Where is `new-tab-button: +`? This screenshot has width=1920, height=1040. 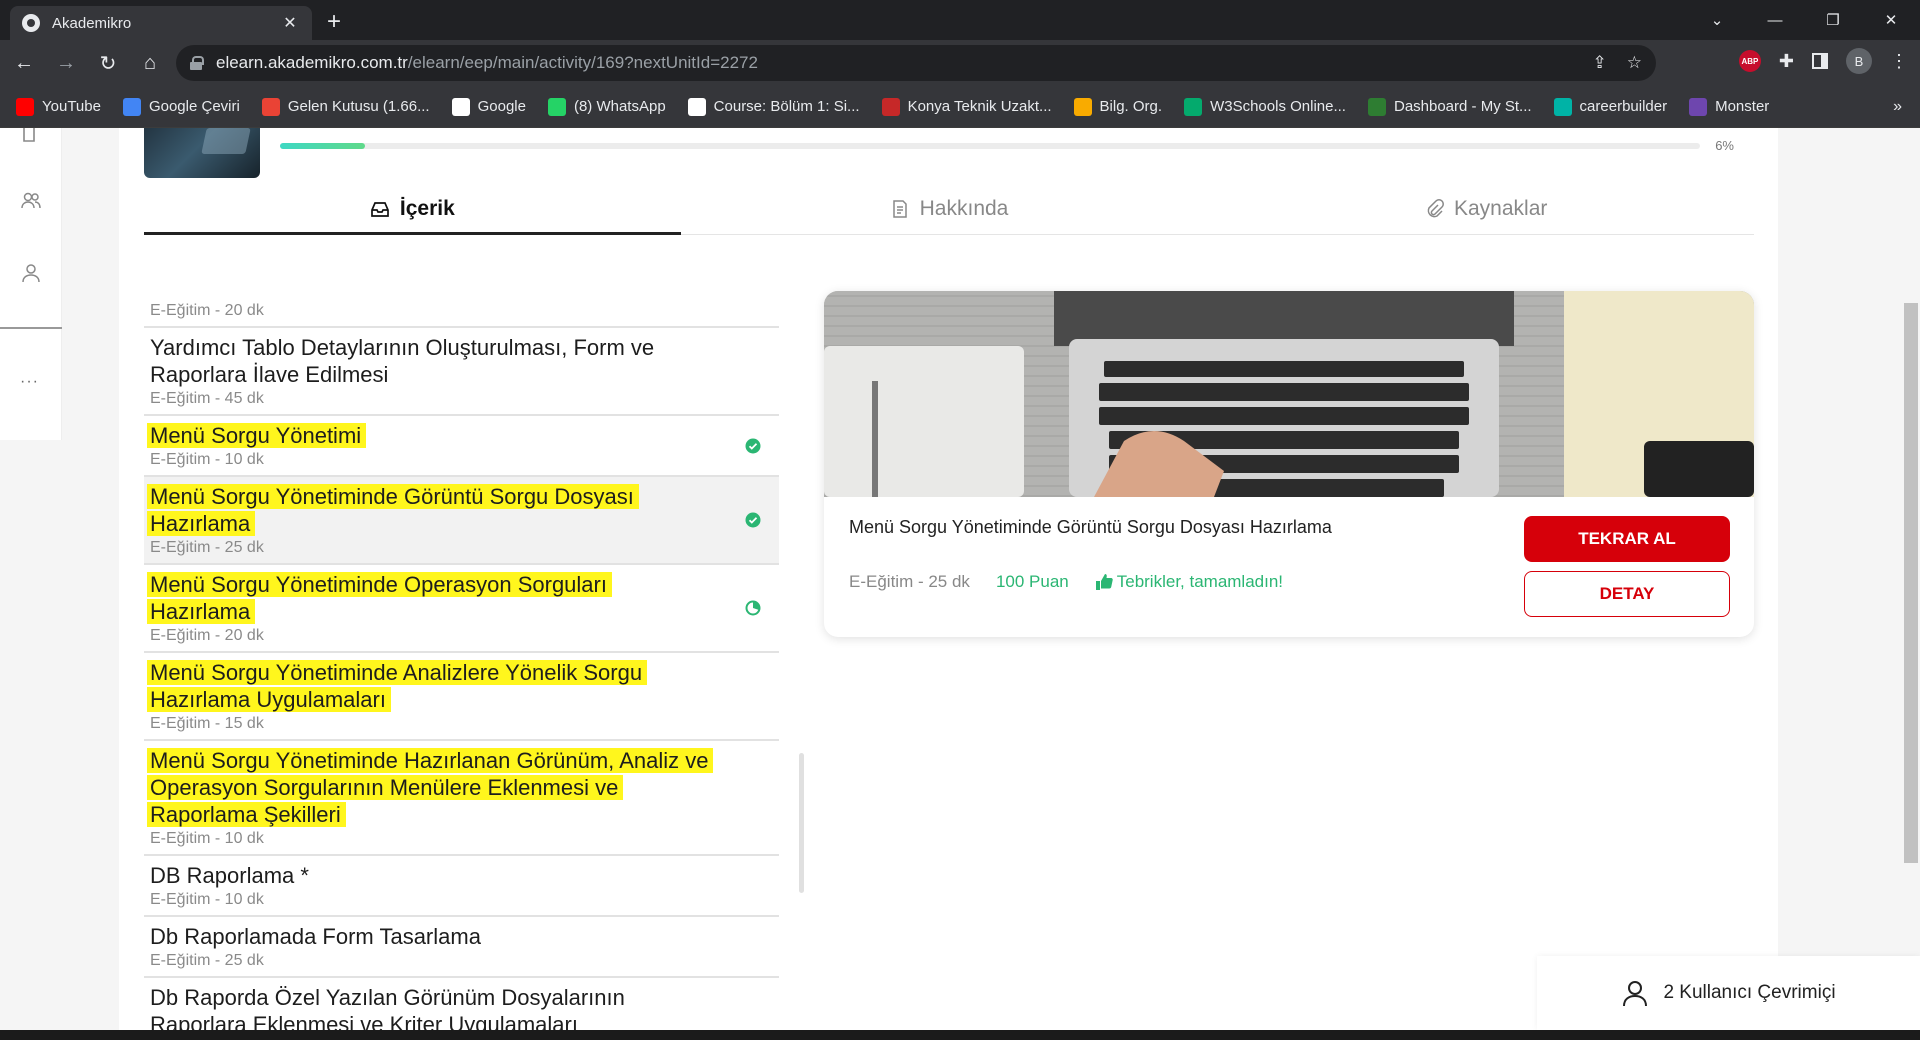
new-tab-button: + is located at coordinates (334, 22).